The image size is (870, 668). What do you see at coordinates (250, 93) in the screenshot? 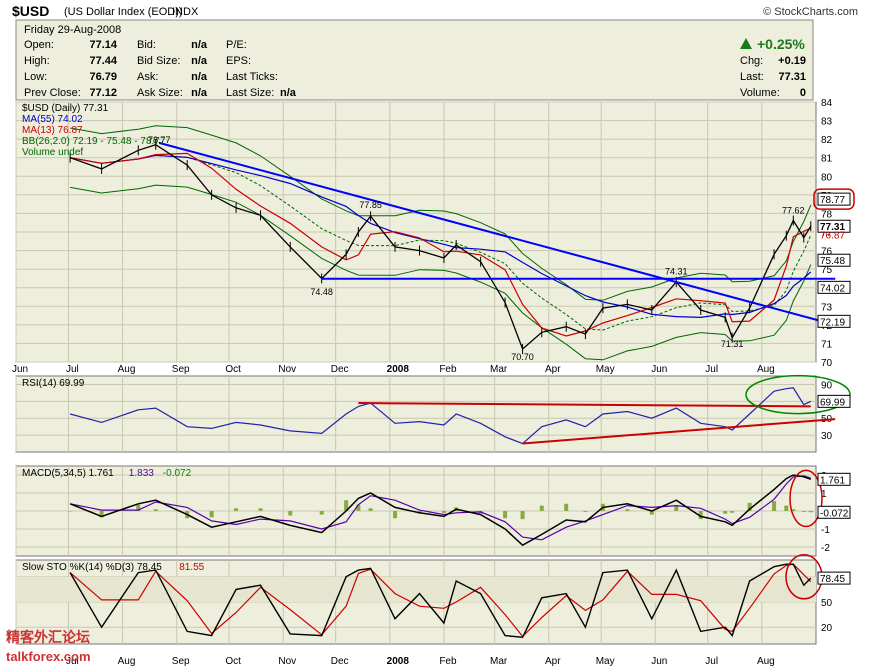
I see `quote-cell: Last Size:` at bounding box center [250, 93].